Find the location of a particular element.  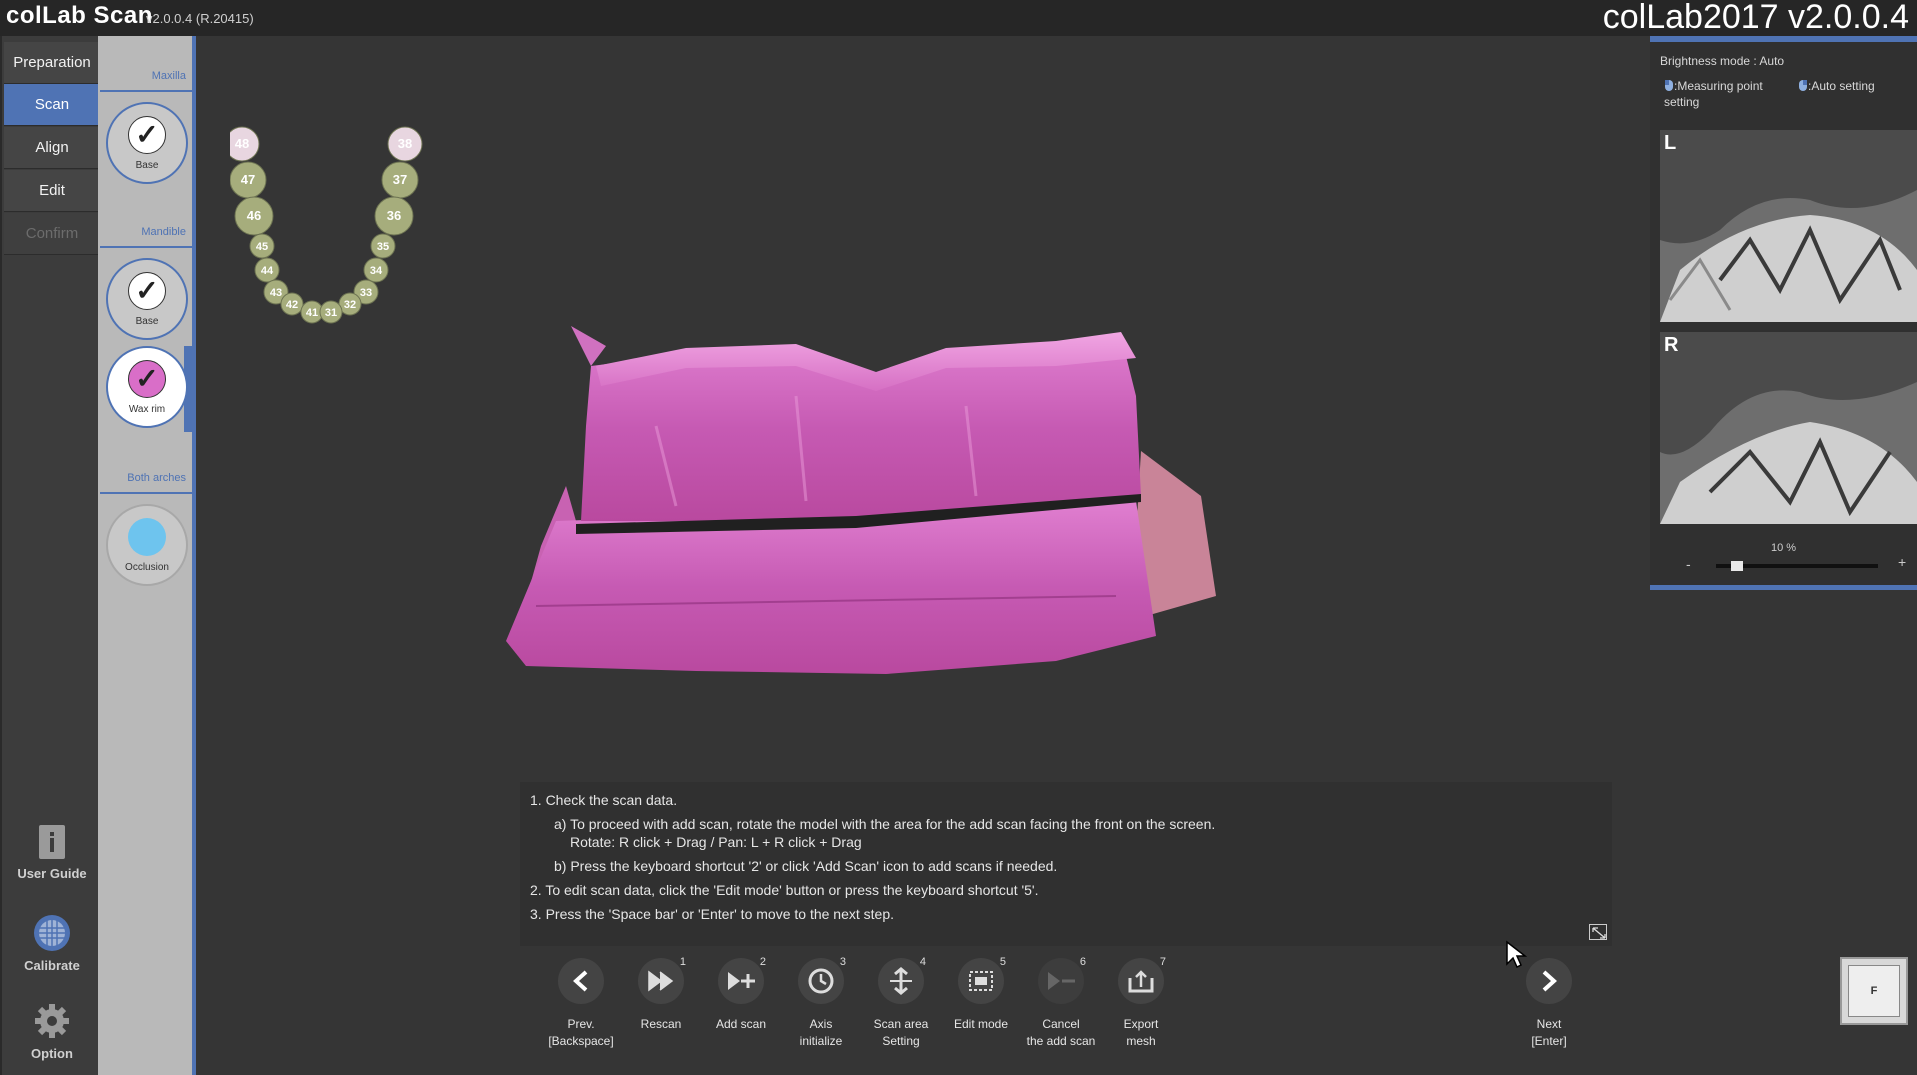

left-side-tooth-label-34: 34 is located at coordinates (376, 271).